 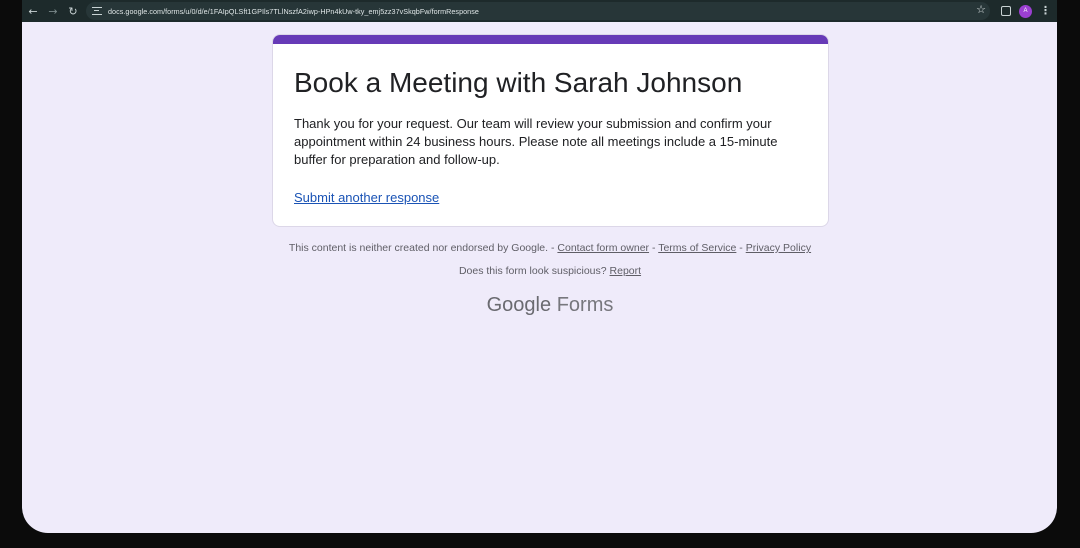 What do you see at coordinates (53, 11) in the screenshot?
I see `forward-arrow-icon: →` at bounding box center [53, 11].